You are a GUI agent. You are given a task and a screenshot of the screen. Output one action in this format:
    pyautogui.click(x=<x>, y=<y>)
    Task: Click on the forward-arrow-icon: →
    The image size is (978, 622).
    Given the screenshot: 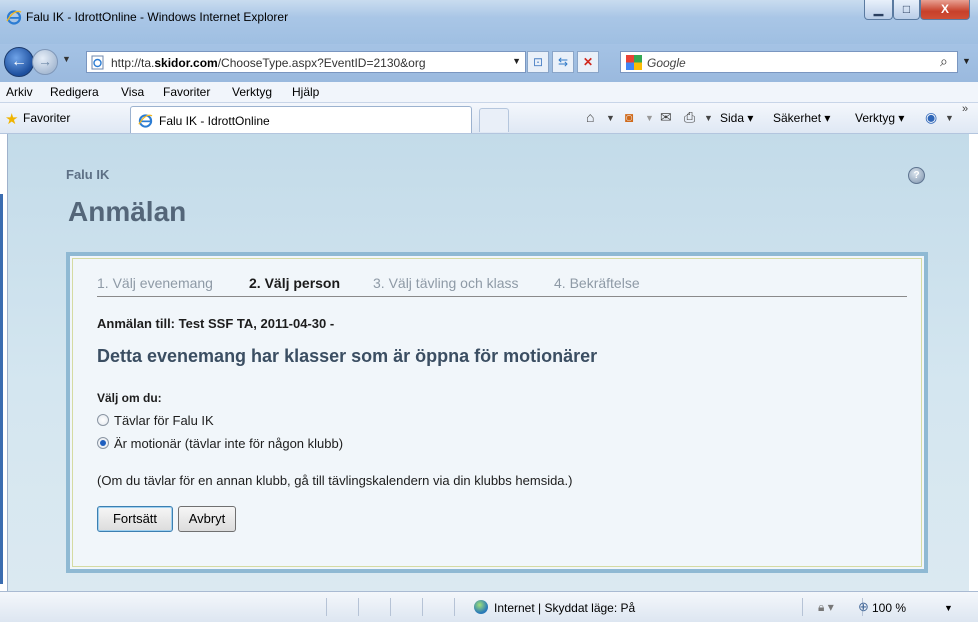 What is the action you would take?
    pyautogui.click(x=45, y=61)
    